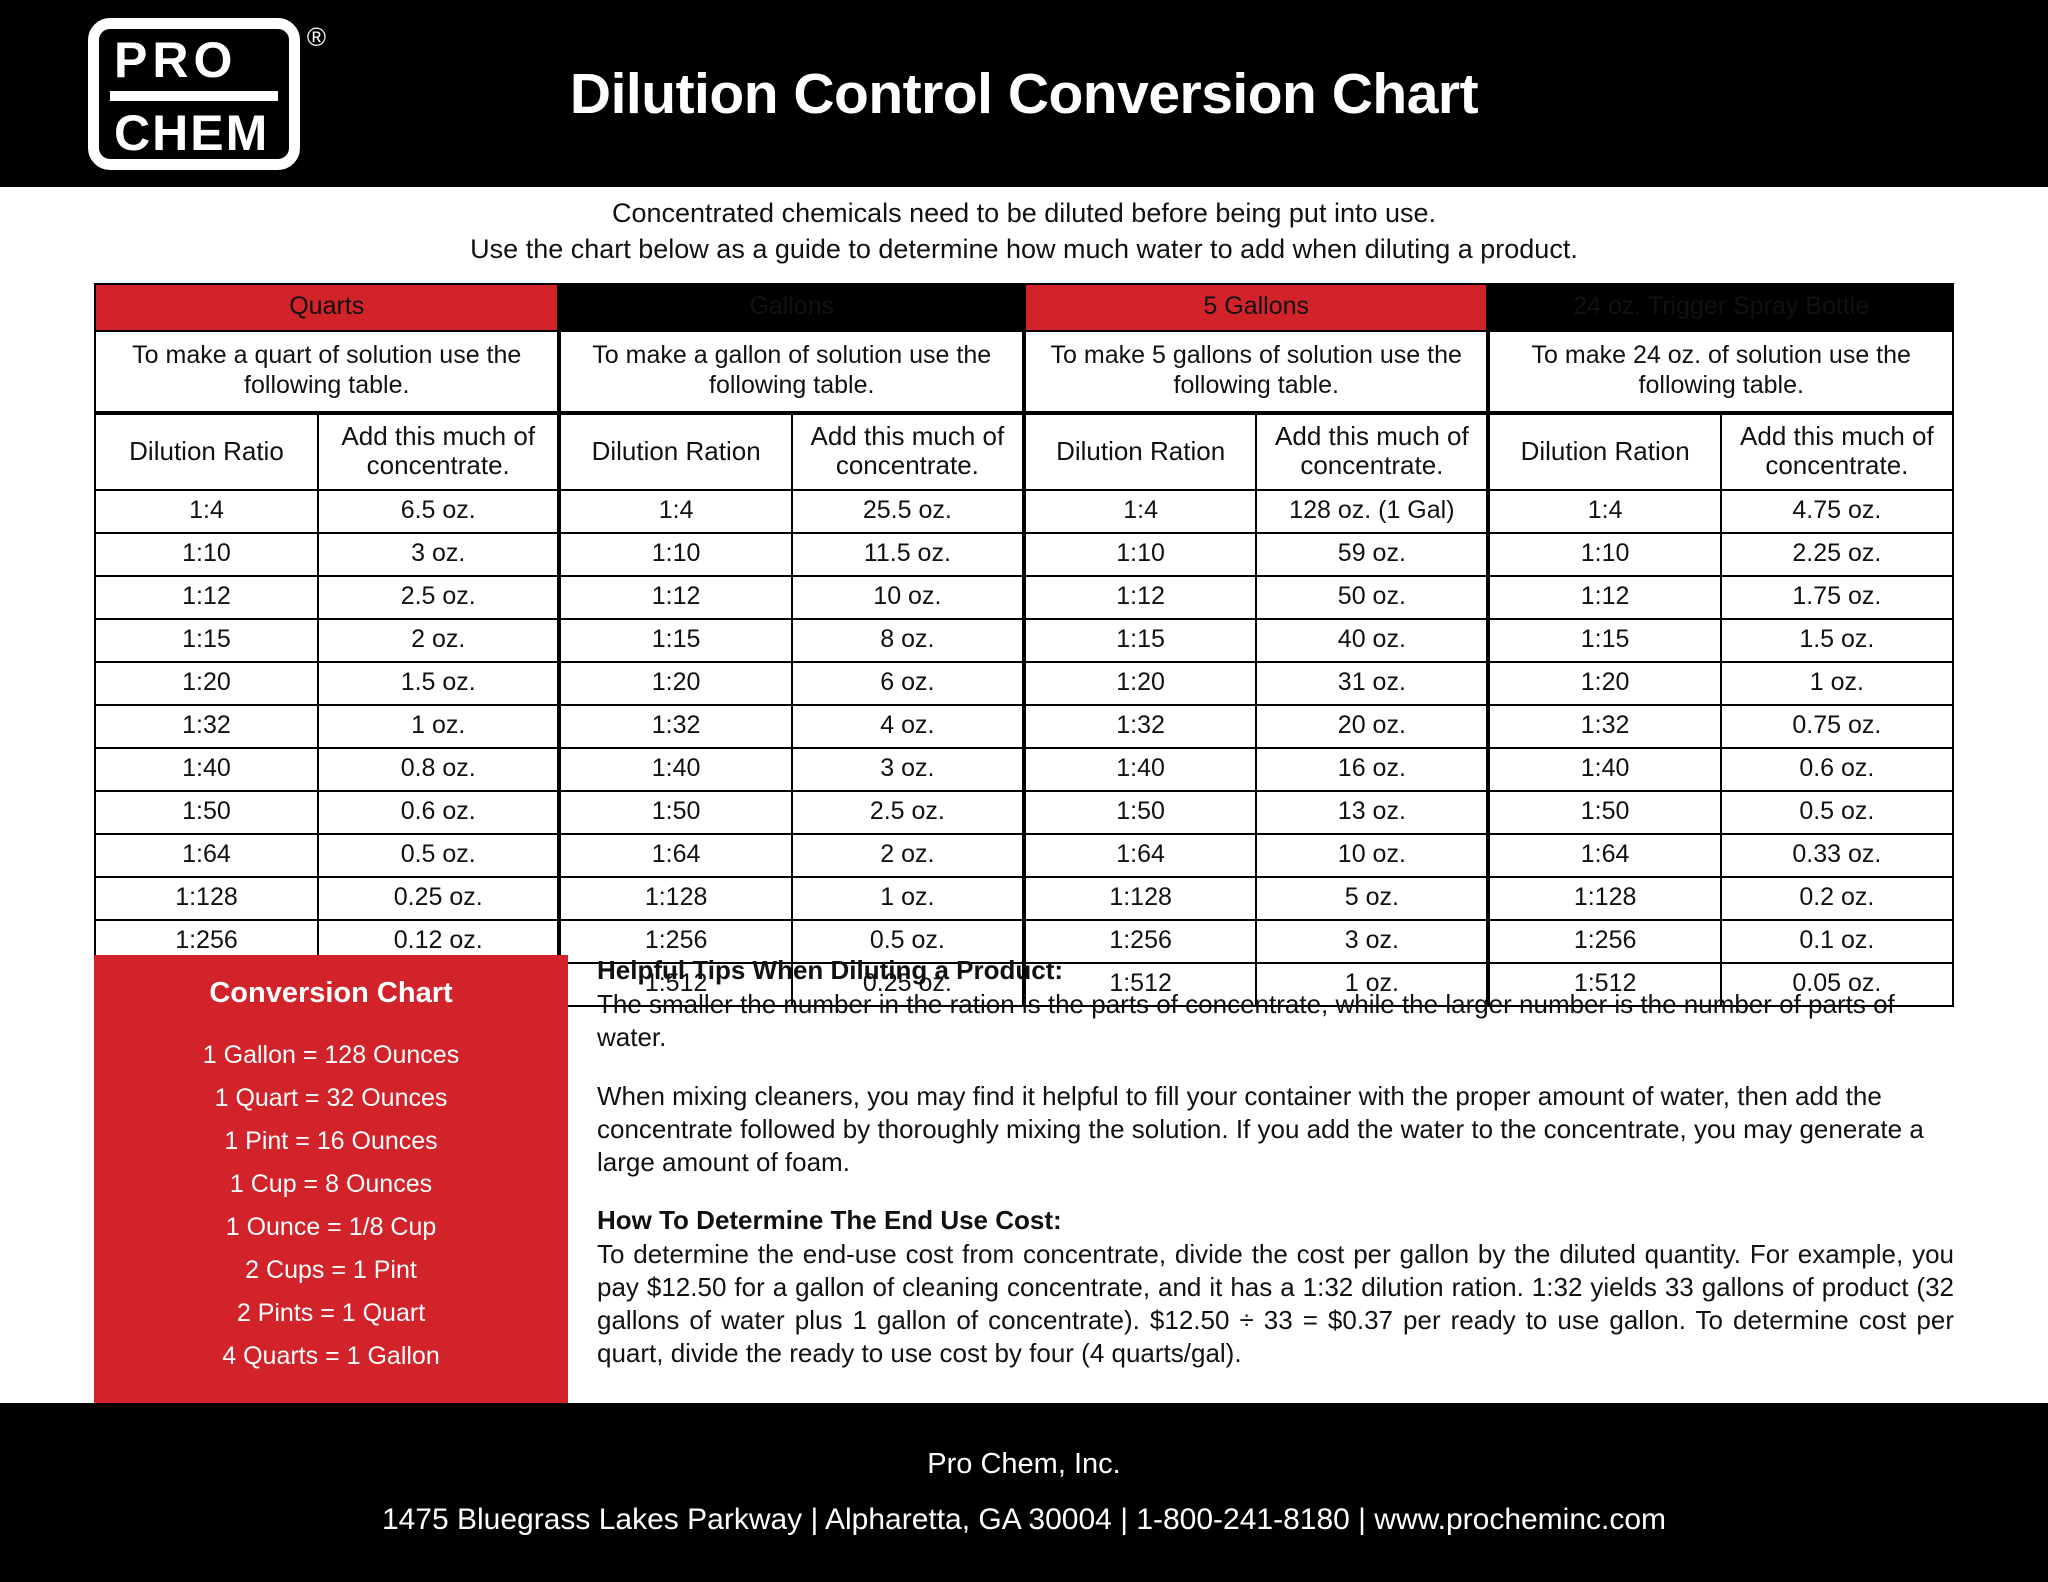  I want to click on cell-24oz-amount: 1 oz., so click(1837, 684).